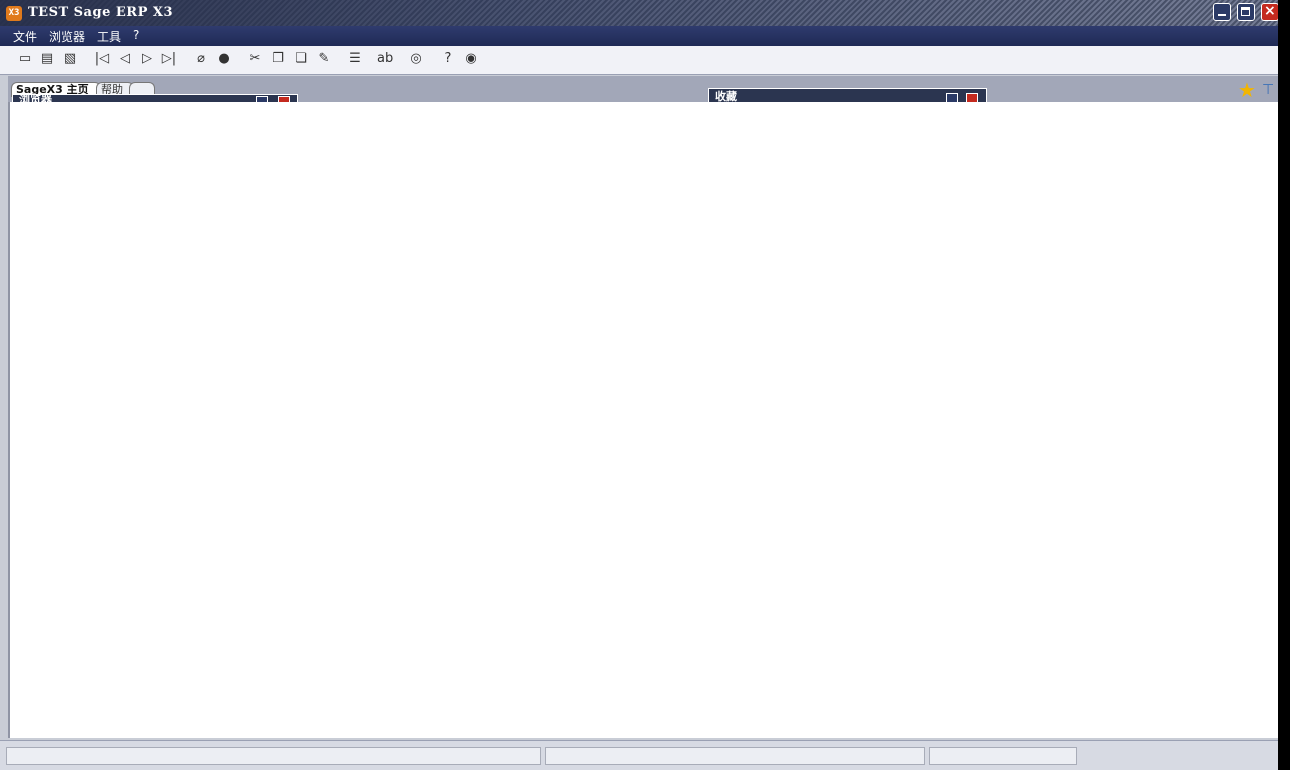  Describe the element at coordinates (169, 59) in the screenshot. I see `last-record-icon: ▷|` at that location.